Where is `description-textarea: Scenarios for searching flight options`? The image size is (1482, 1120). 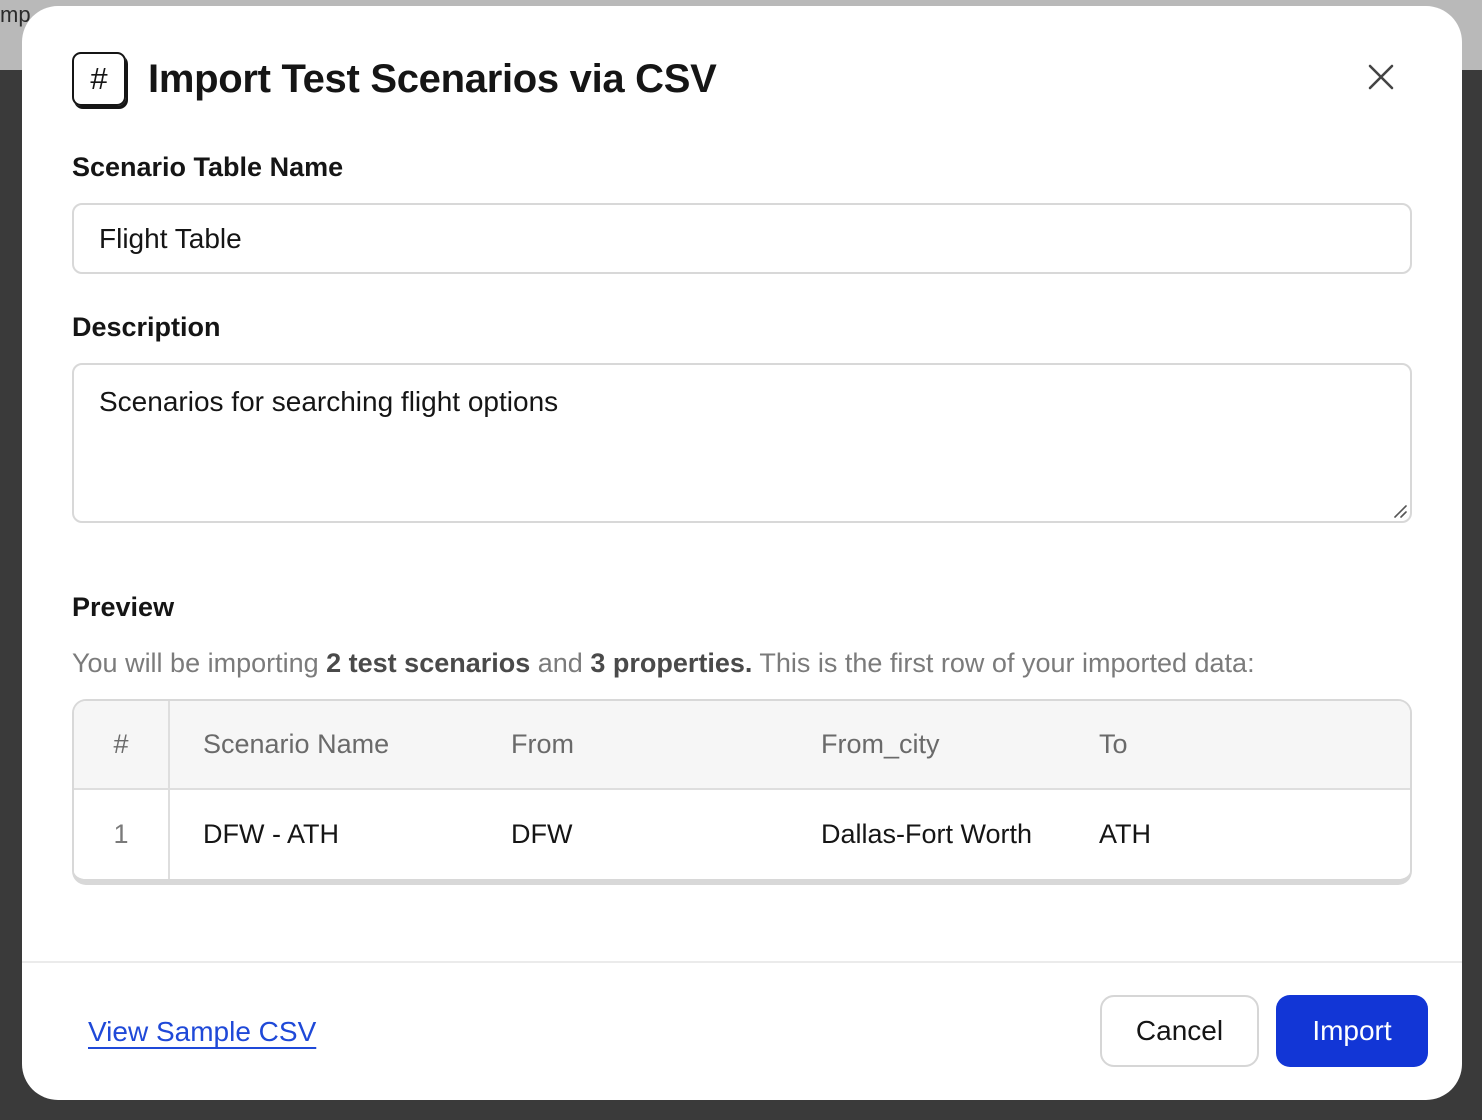
description-textarea: Scenarios for searching flight options is located at coordinates (742, 443).